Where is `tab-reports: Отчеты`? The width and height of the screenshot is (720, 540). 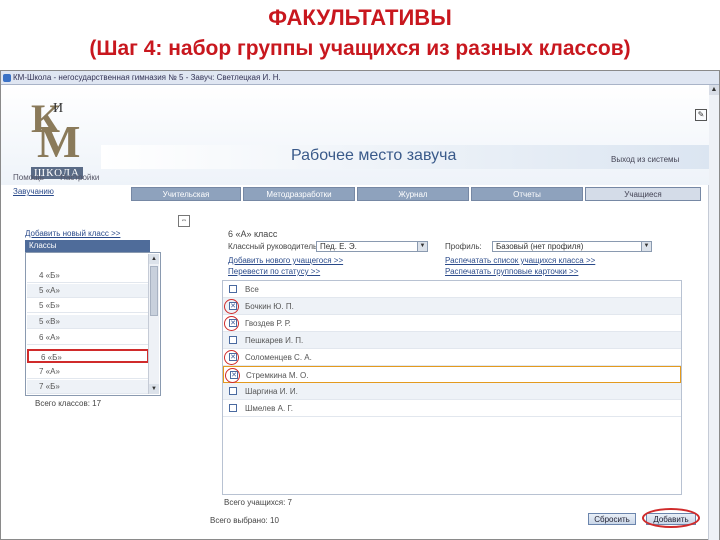 tab-reports: Отчеты is located at coordinates (527, 194).